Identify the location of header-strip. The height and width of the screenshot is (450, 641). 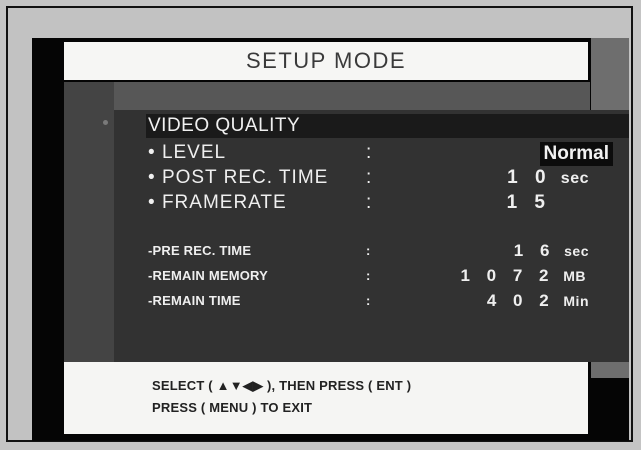
(352, 96).